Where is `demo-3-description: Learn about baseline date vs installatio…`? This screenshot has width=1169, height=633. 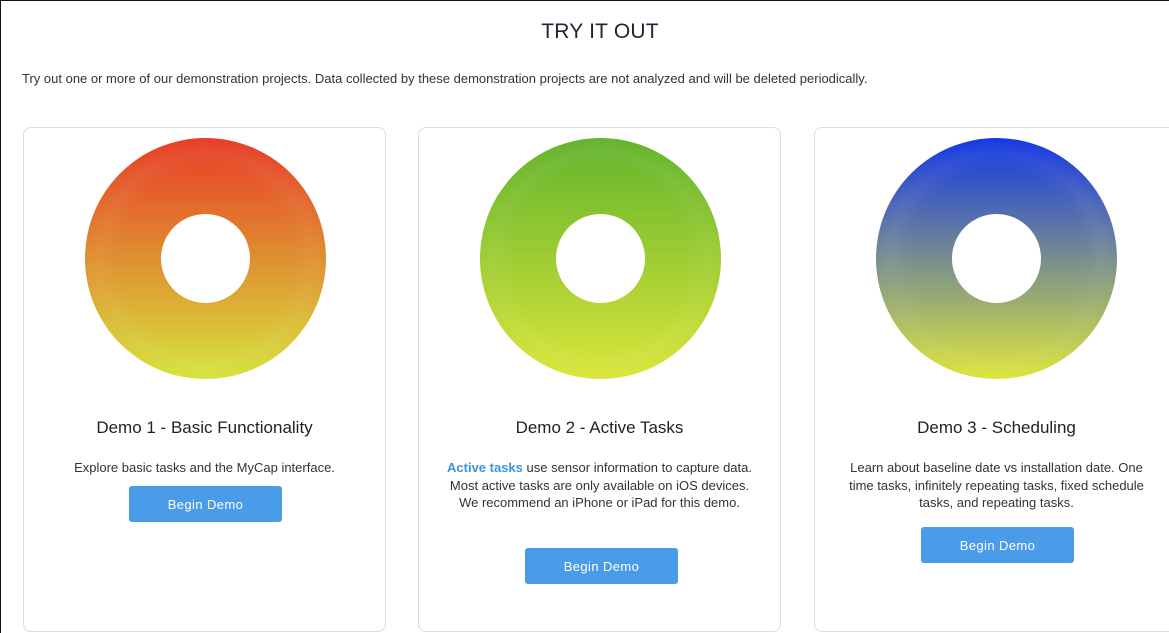 demo-3-description: Learn about baseline date vs installatio… is located at coordinates (996, 485).